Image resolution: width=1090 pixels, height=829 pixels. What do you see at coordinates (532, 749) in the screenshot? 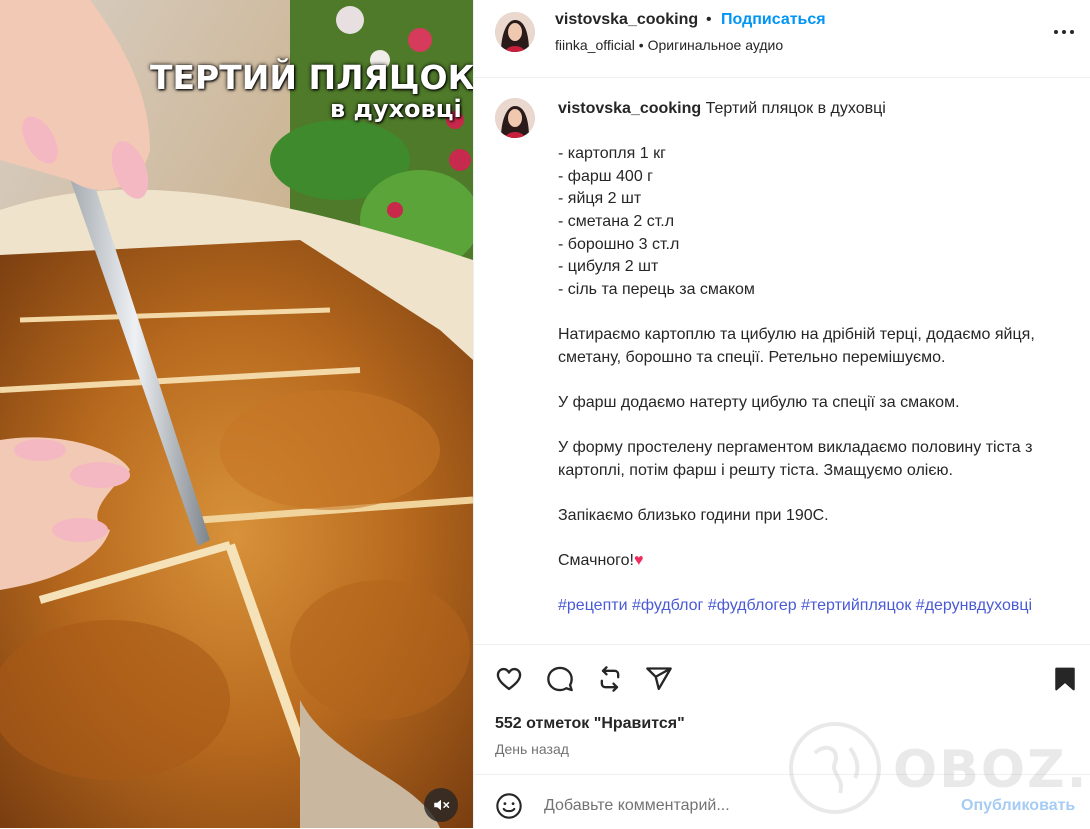
I see `post-timestamp: День назад` at bounding box center [532, 749].